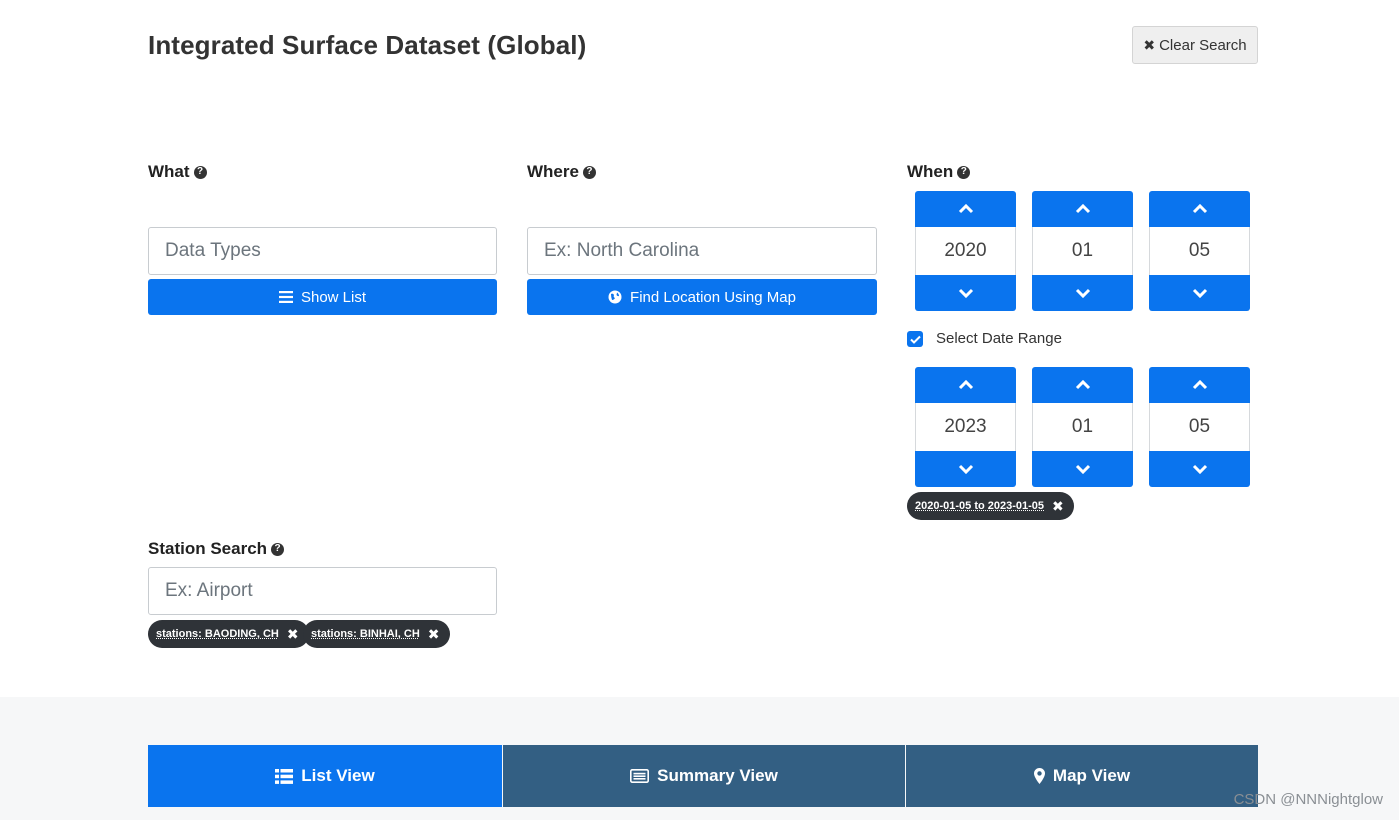 The image size is (1399, 820). Describe the element at coordinates (717, 775) in the screenshot. I see `summary-view-label: Summary View` at that location.